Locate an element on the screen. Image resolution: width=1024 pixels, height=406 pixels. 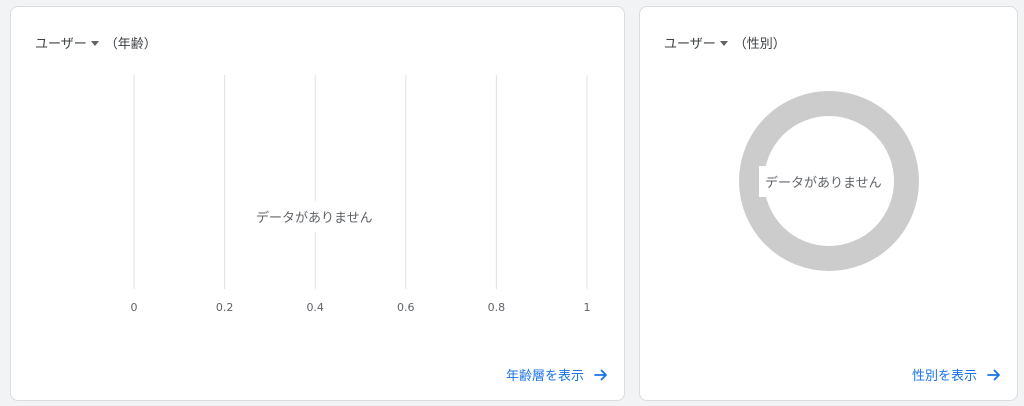
view-gender-link: 性別を表示 is located at coordinates (956, 374).